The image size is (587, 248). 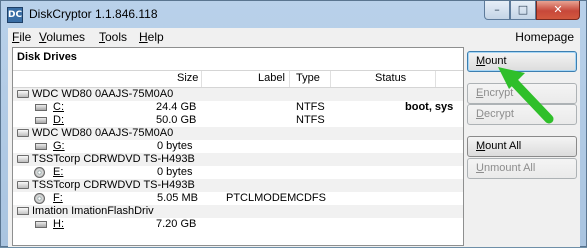 I want to click on arrow-shaft, so click(x=530, y=99).